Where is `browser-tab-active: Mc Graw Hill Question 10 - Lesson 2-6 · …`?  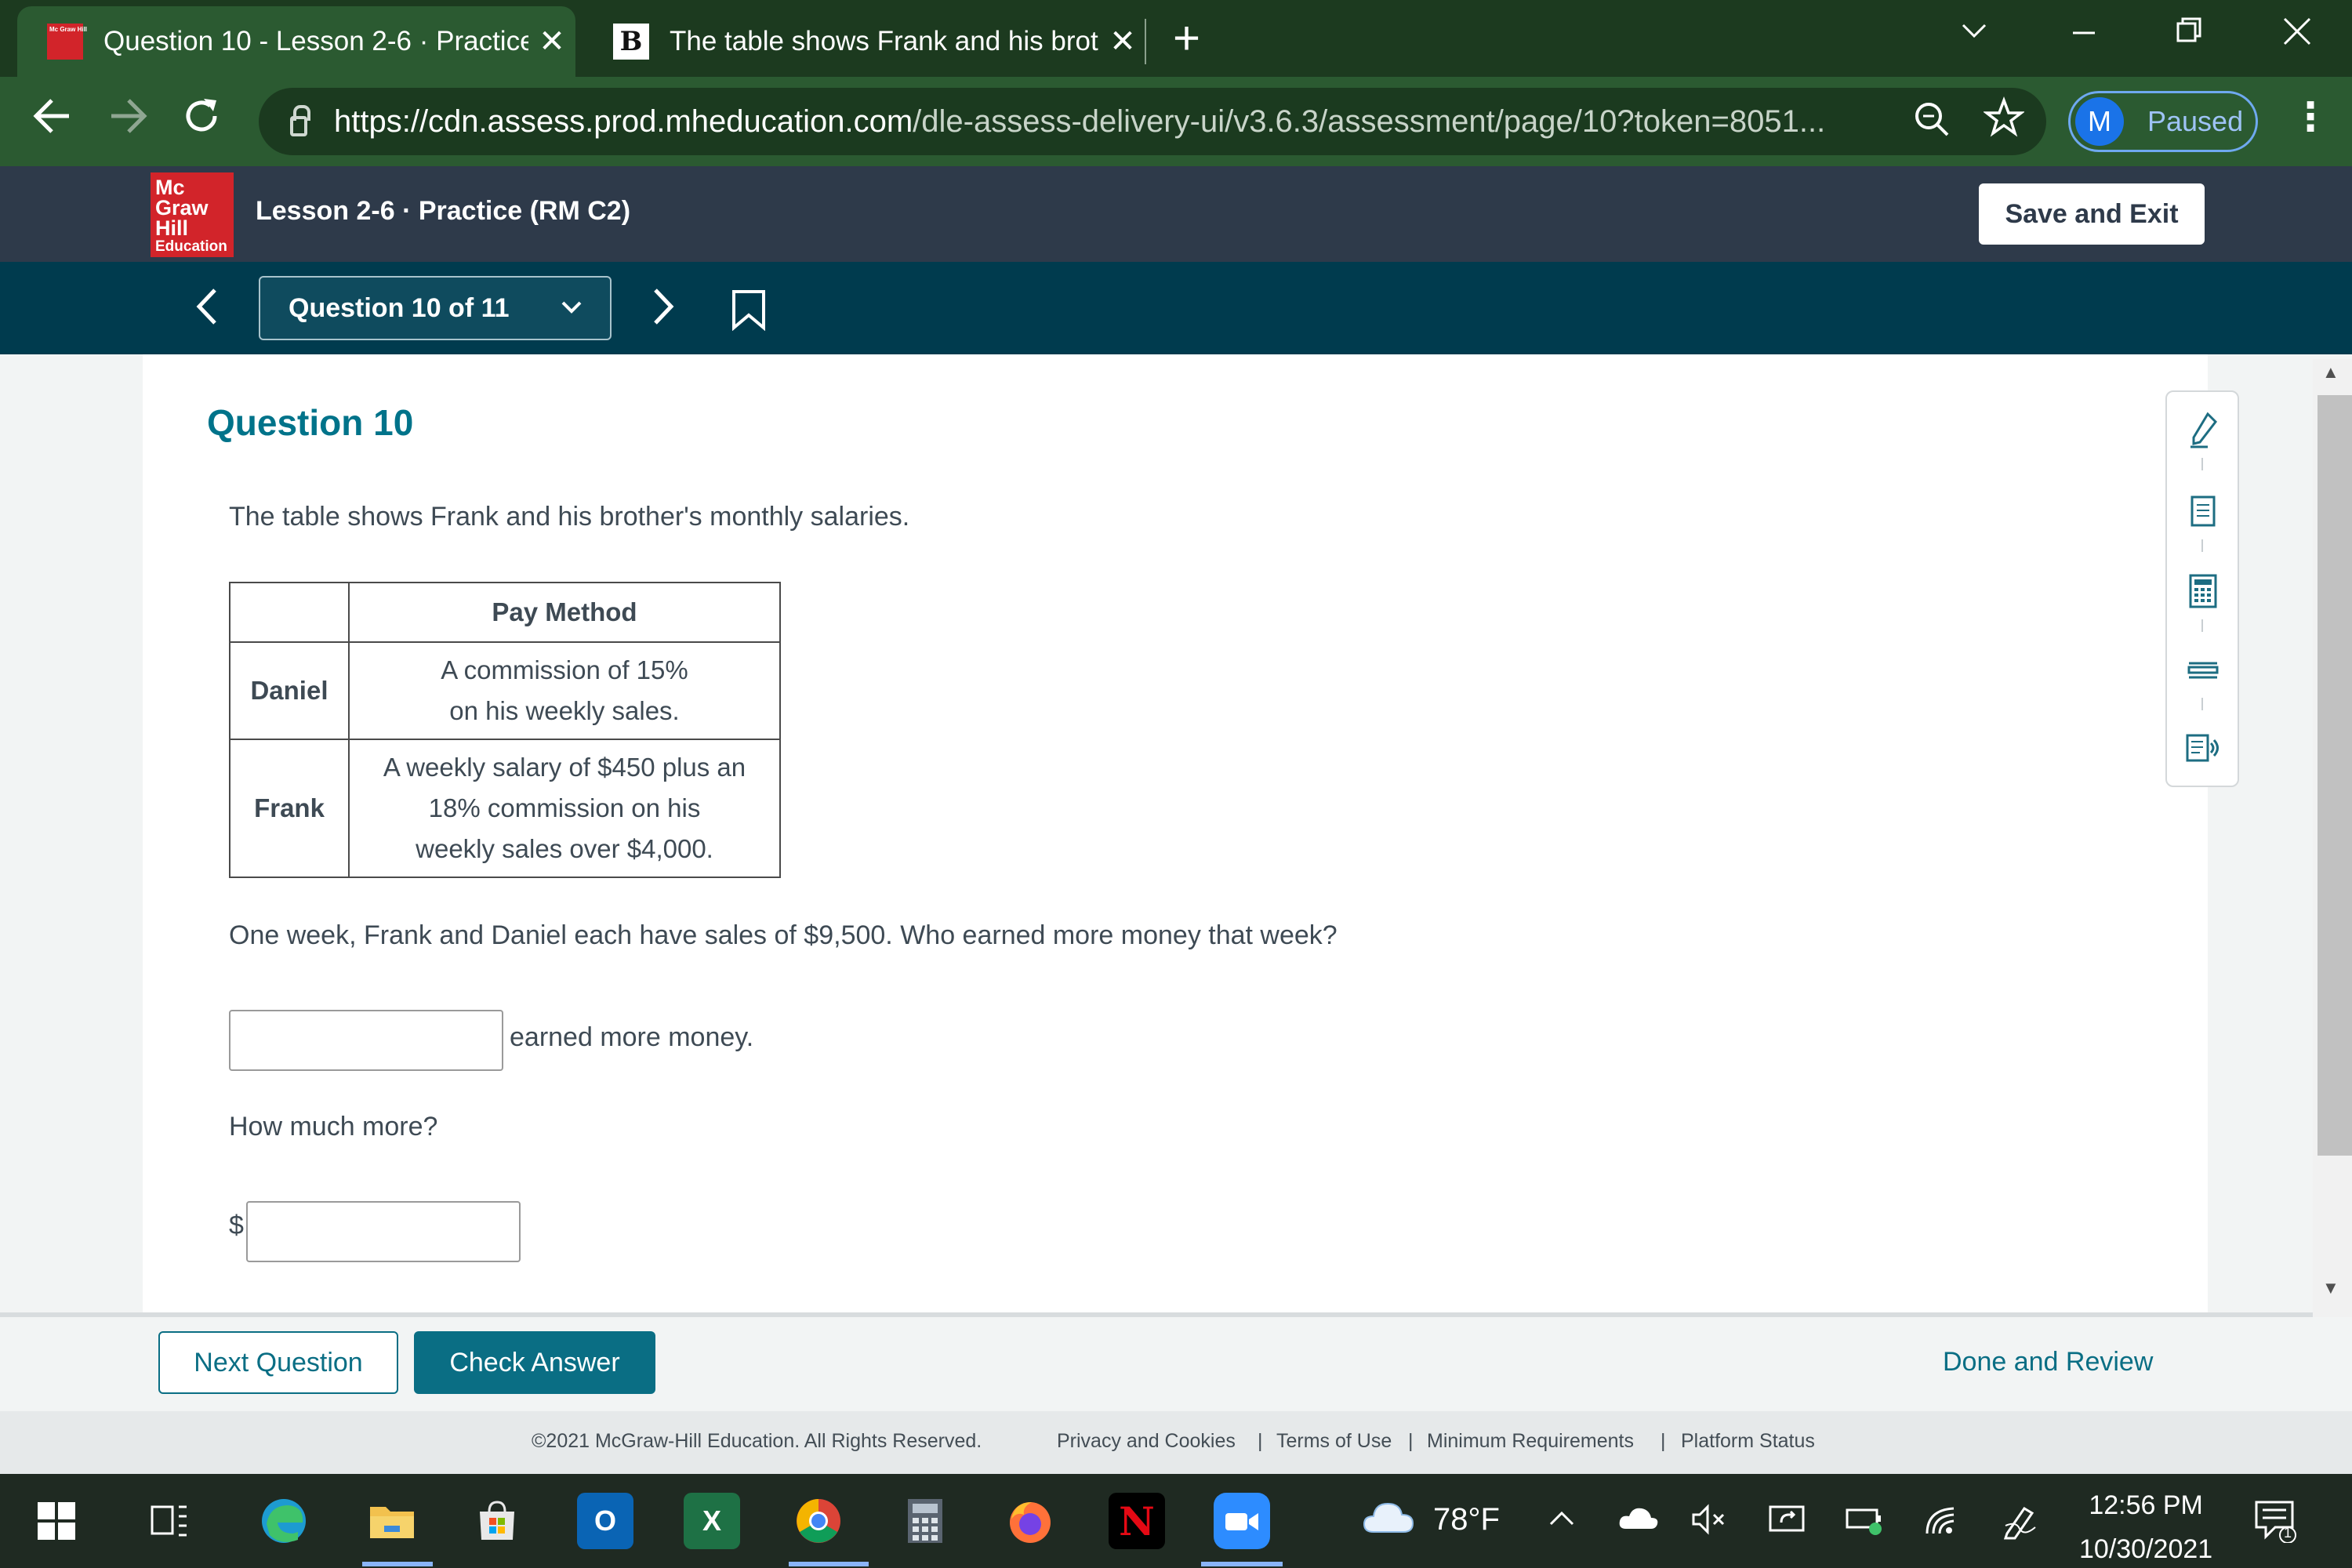 browser-tab-active: Mc Graw Hill Question 10 - Lesson 2-6 · … is located at coordinates (296, 41).